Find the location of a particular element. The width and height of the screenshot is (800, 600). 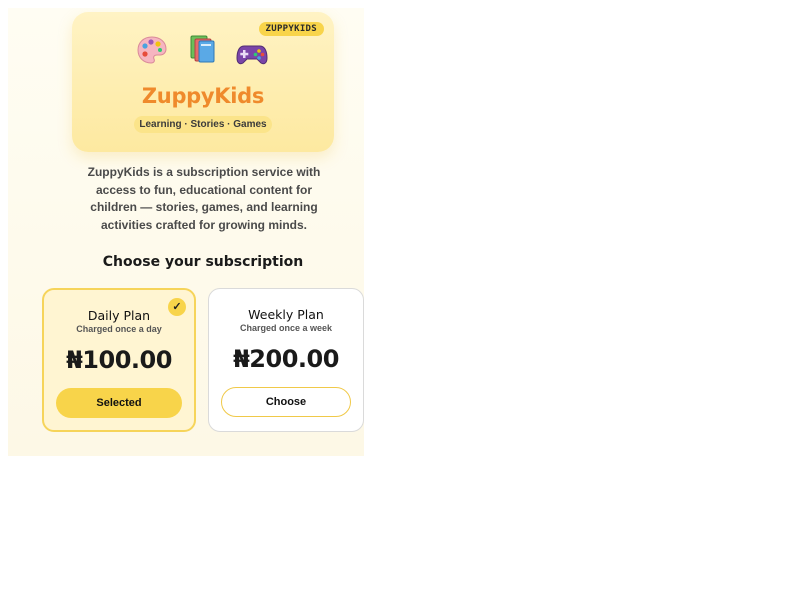

plan-name: Daily Plan is located at coordinates (119, 315).